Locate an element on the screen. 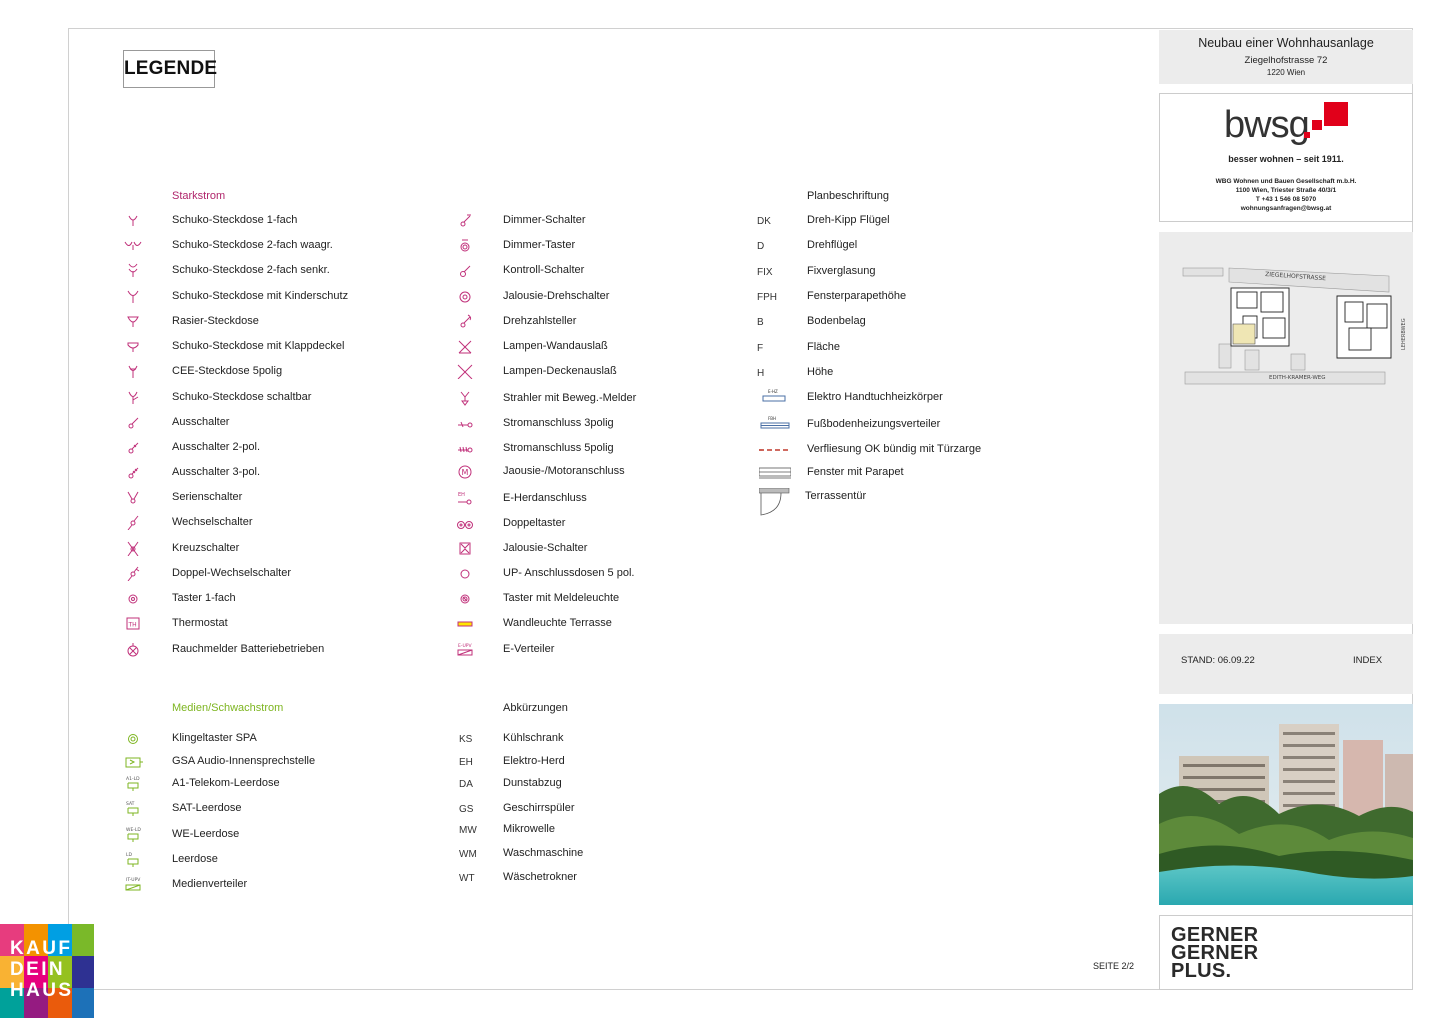 Image resolution: width=1440 pixels, height=1018 pixels. schuko-2-senkr-icon is located at coordinates (133, 270).